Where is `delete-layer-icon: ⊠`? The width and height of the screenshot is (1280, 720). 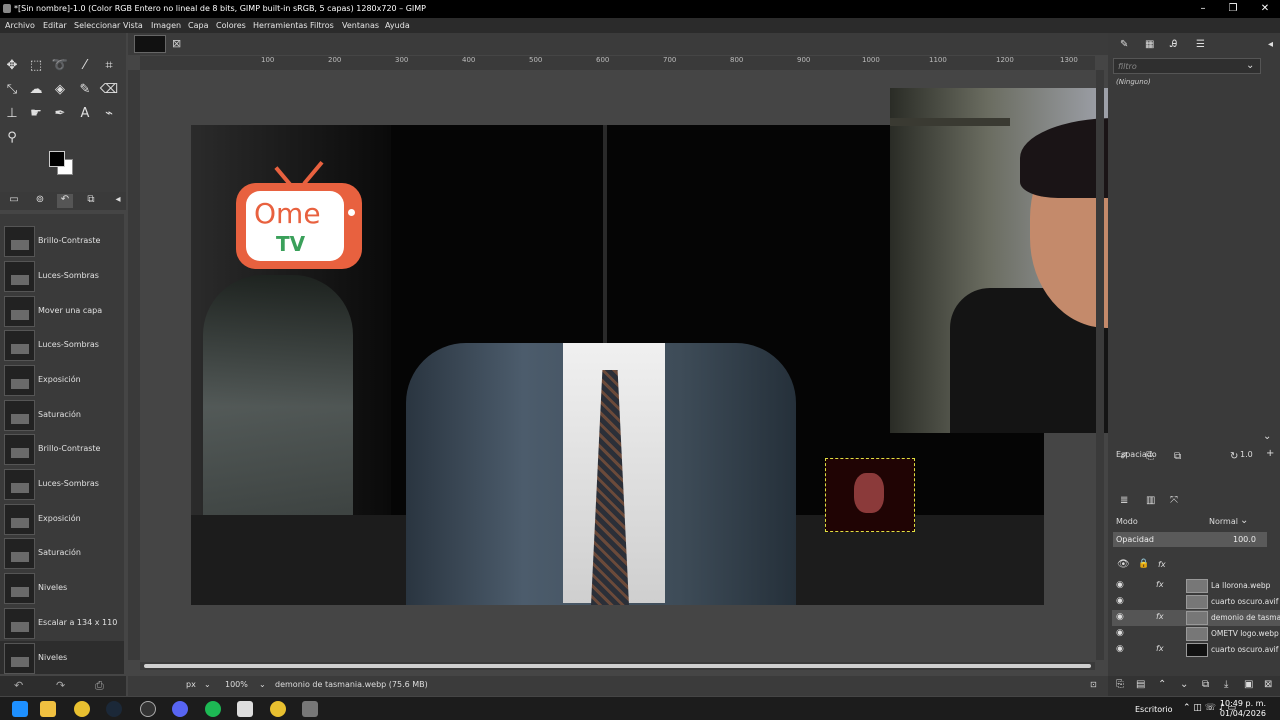 delete-layer-icon: ⊠ is located at coordinates (1268, 684).